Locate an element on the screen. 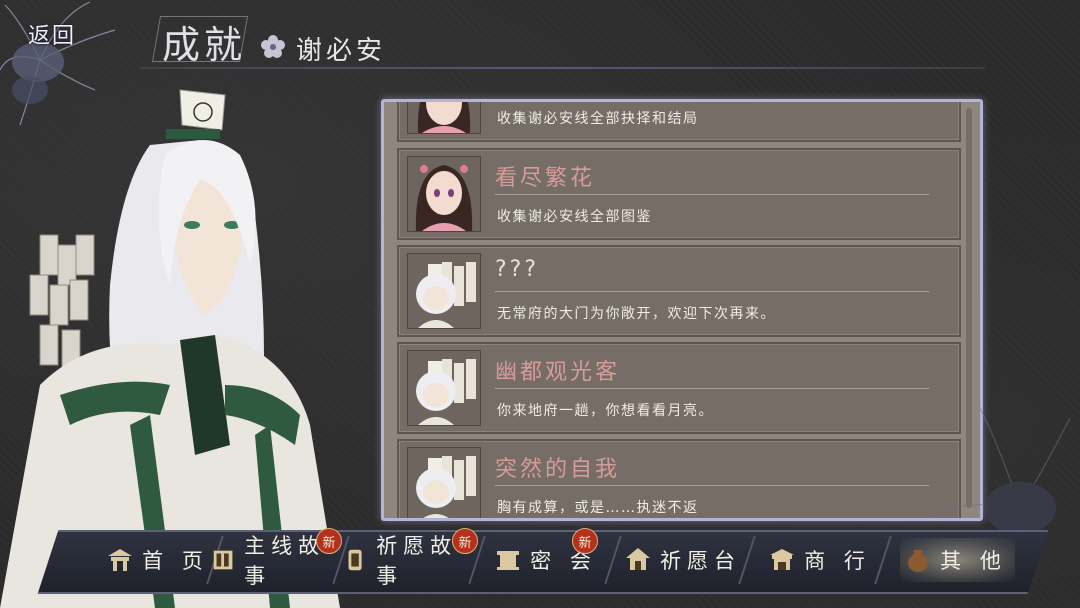 The height and width of the screenshot is (608, 1080). altar-icon is located at coordinates (638, 559).